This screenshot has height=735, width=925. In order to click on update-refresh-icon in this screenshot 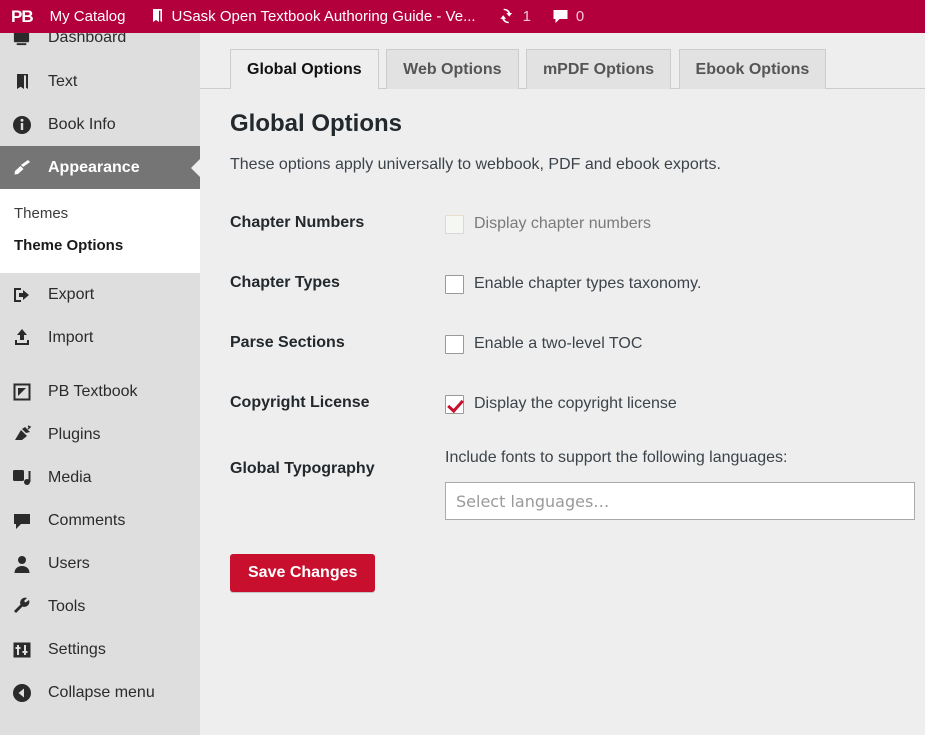, I will do `click(507, 16)`.